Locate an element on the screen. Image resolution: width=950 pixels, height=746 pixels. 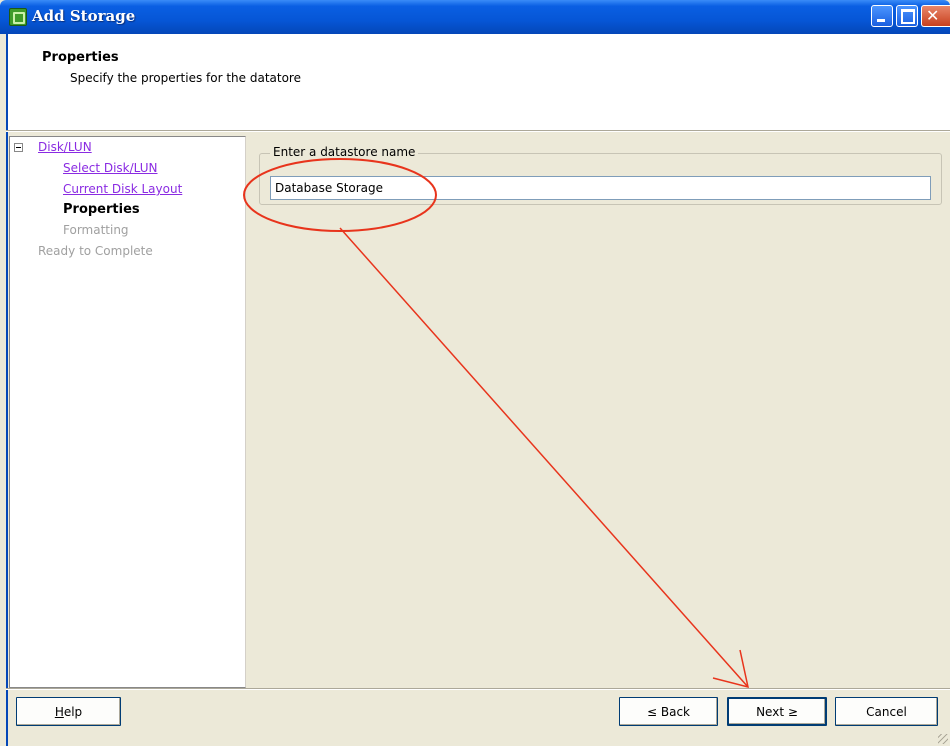
nav-item-ready-to-complete: Ready to Complete is located at coordinates (95, 251).